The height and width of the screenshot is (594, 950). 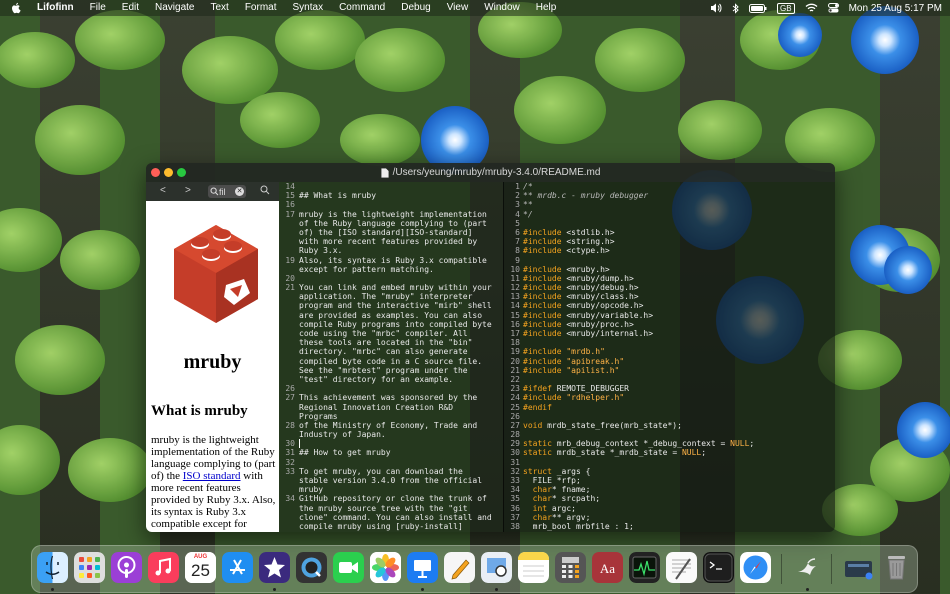 I want to click on c-line: char** argv;, so click(x=678, y=517).